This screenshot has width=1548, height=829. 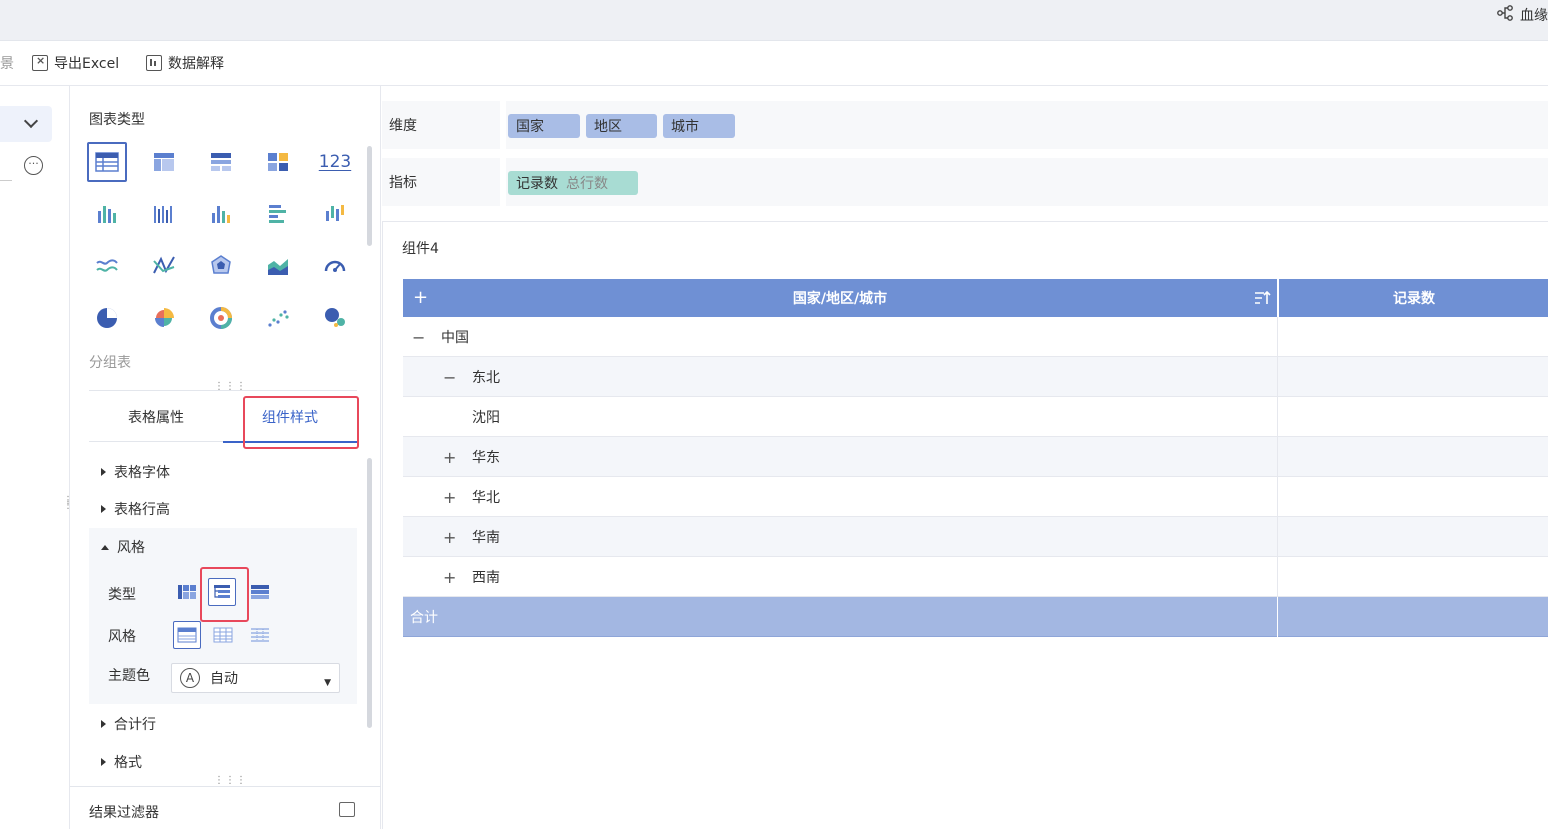 I want to click on widget-title: 组件4, so click(x=420, y=249).